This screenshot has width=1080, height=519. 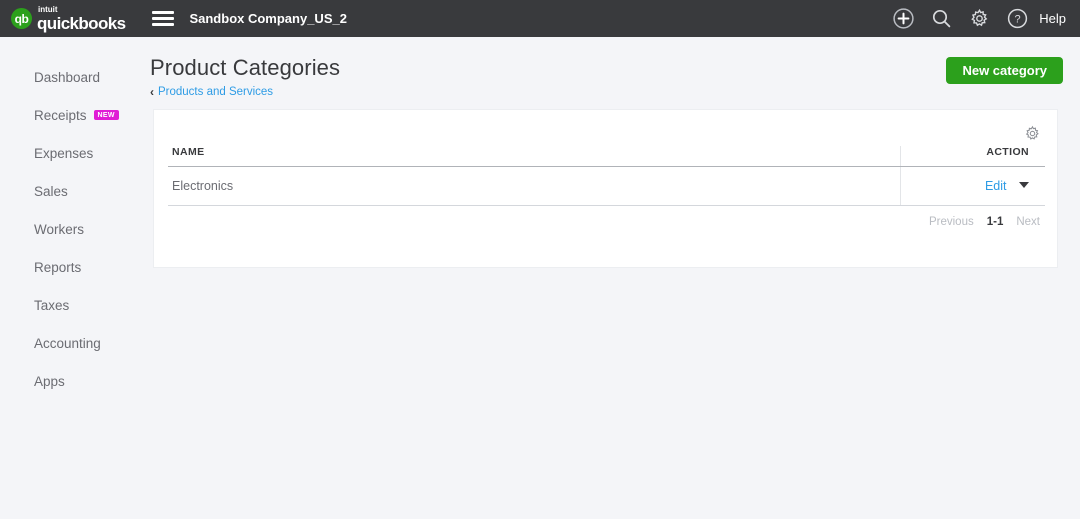 I want to click on edit-link: Edit, so click(x=996, y=186).